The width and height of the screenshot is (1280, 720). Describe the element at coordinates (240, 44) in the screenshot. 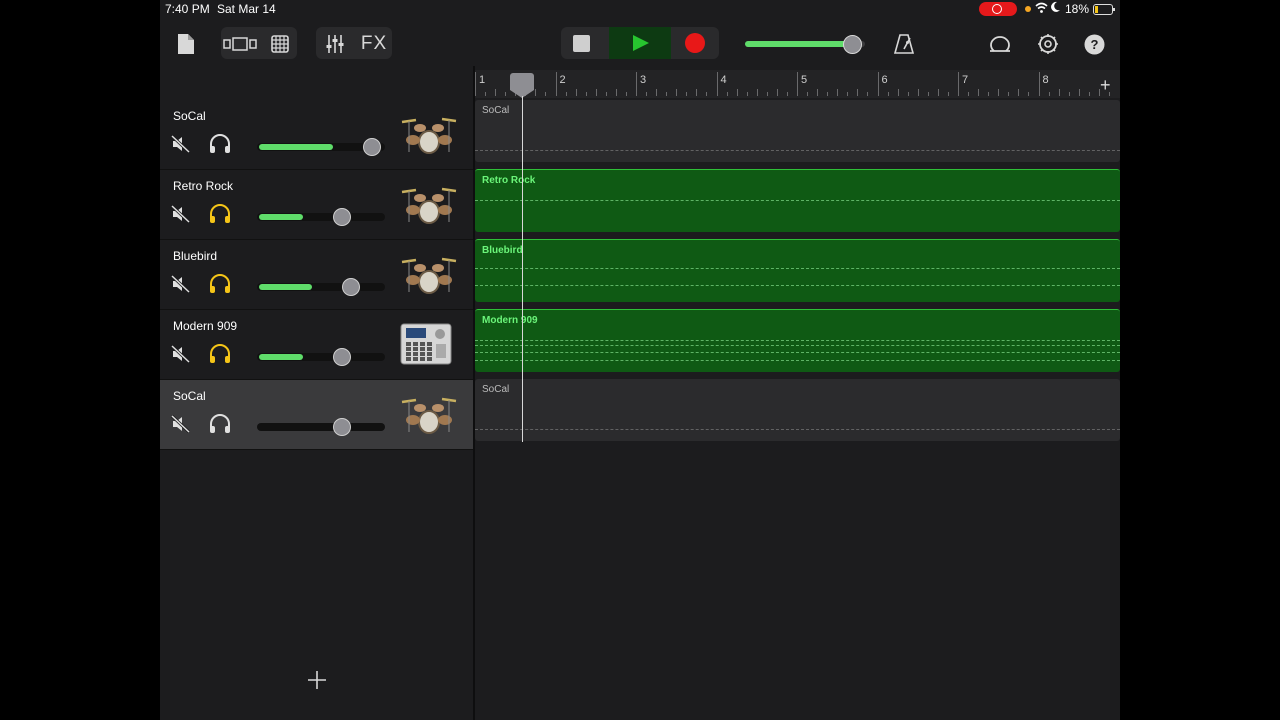

I see `browser-view-icon` at that location.